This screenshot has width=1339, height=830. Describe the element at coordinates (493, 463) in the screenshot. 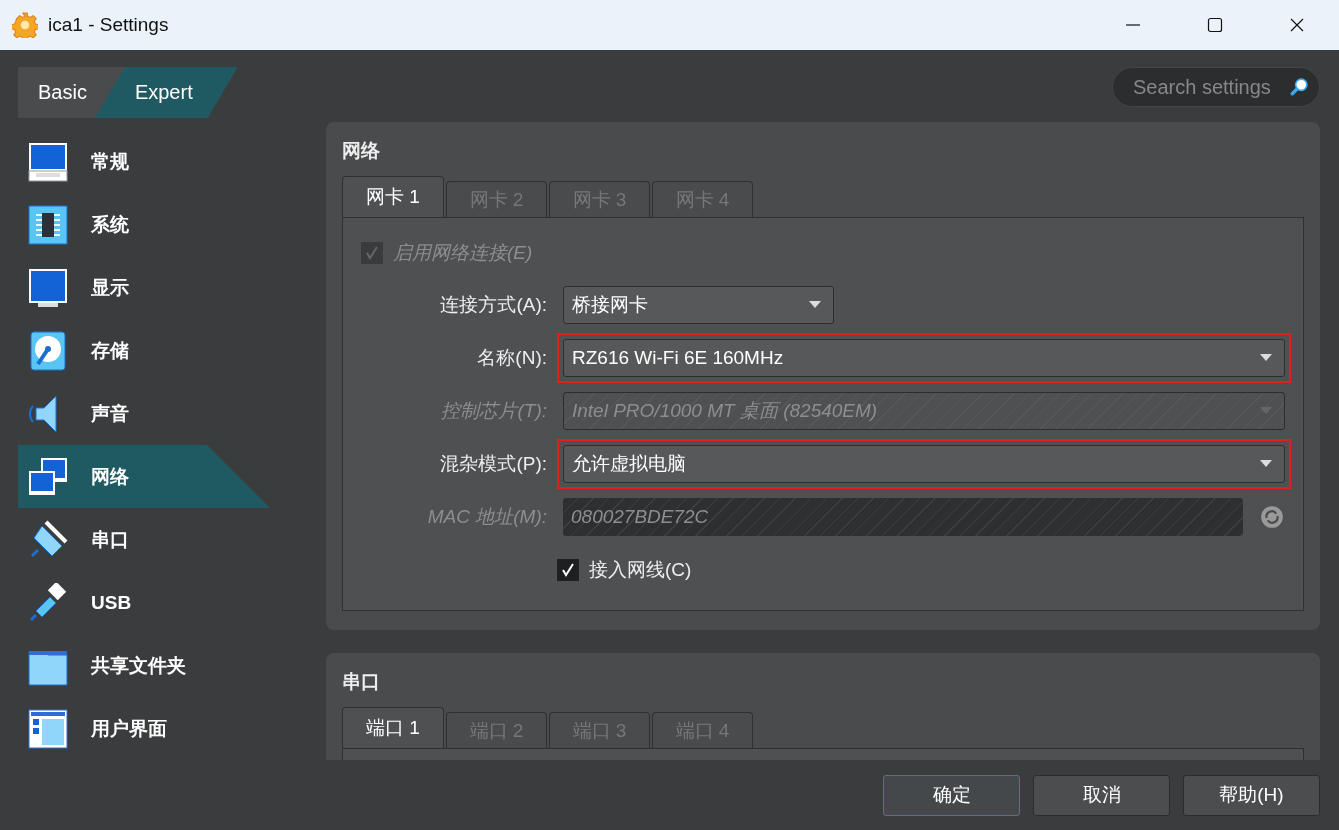

I see `field-label: 混杂模式(P):` at that location.